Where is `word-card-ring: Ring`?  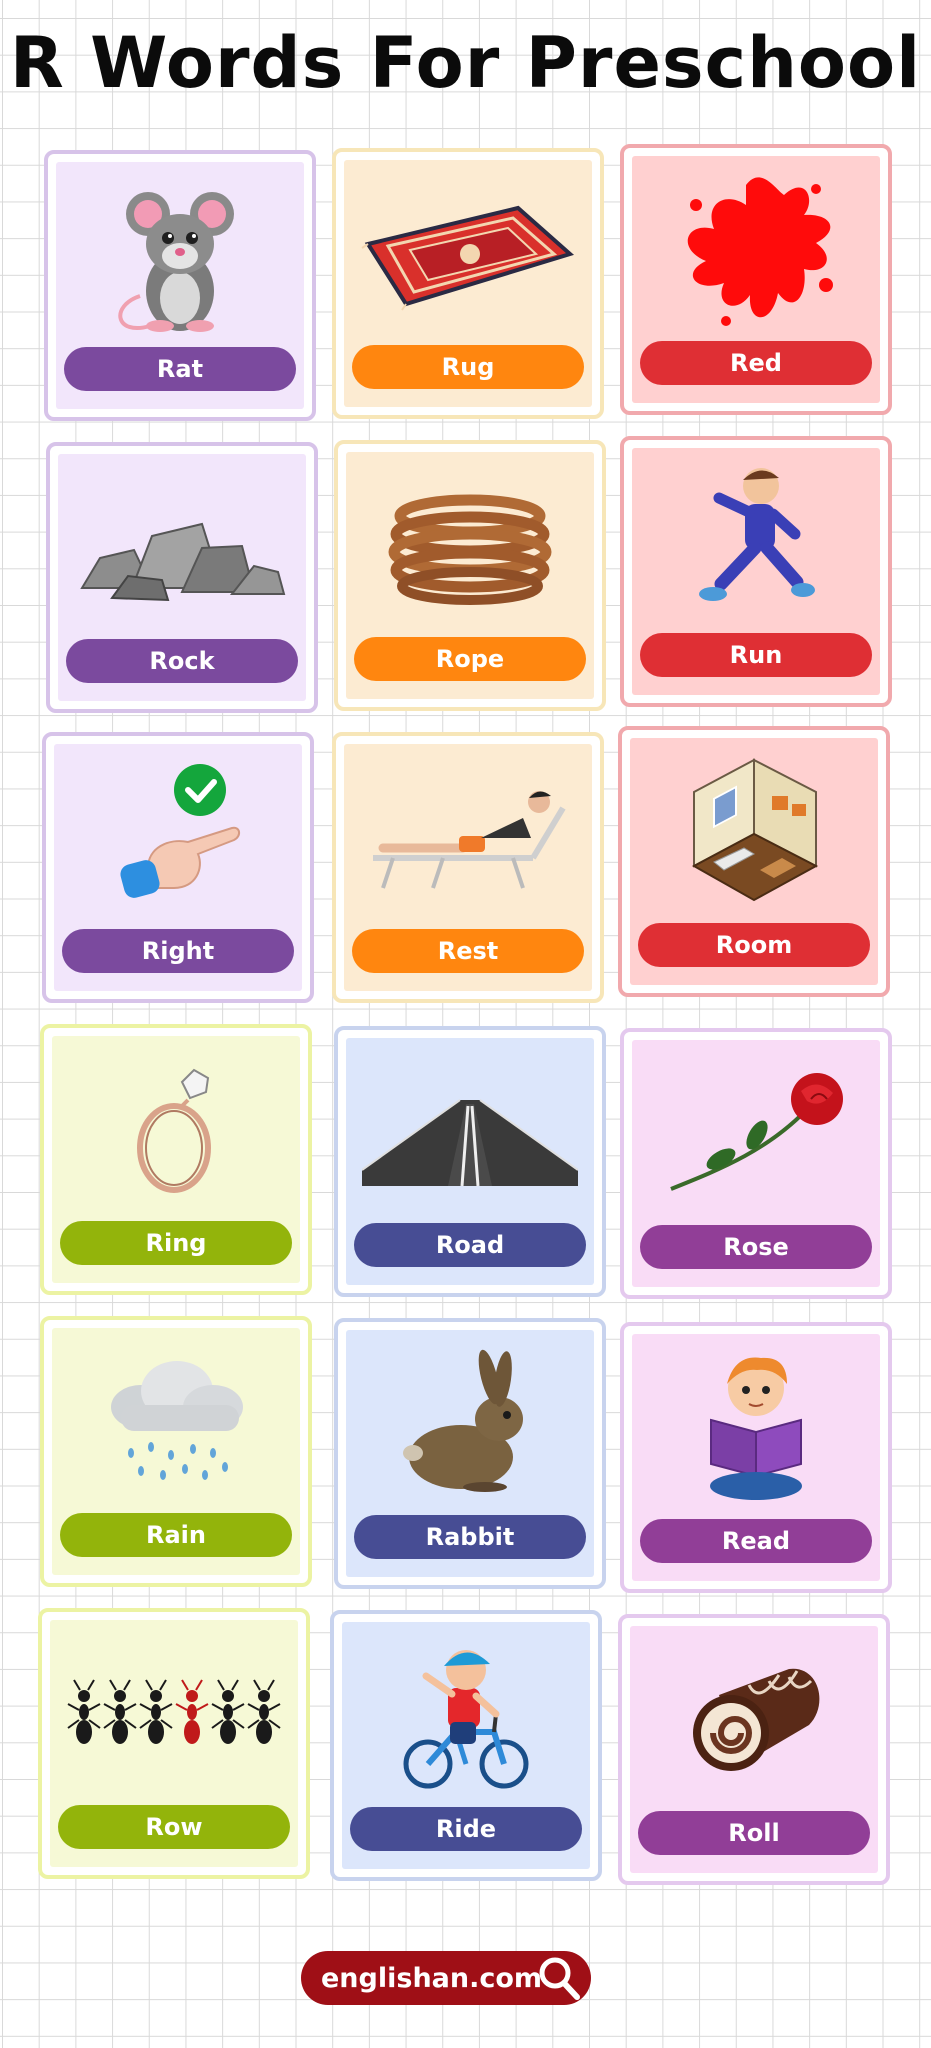
word-card-ring: Ring is located at coordinates (176, 1159).